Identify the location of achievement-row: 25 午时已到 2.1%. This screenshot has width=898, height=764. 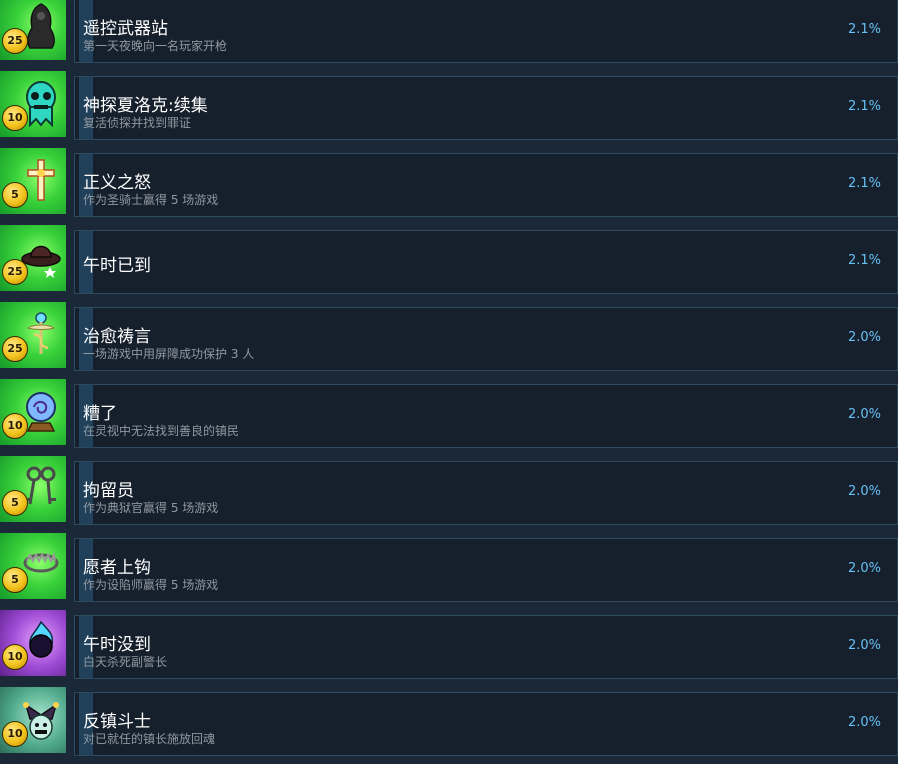
(449, 260).